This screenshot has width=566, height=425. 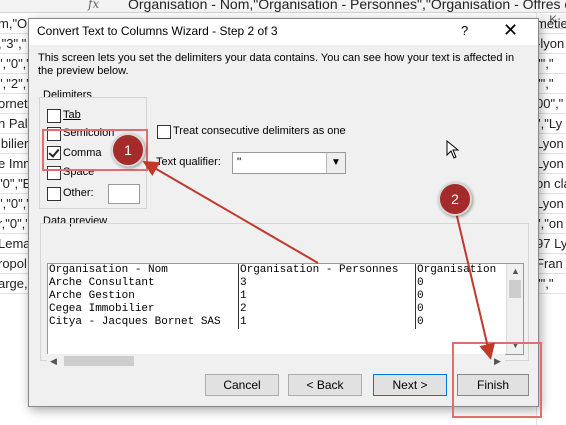 What do you see at coordinates (15, 223) in the screenshot?
I see `sheet-cell: r,"0","` at bounding box center [15, 223].